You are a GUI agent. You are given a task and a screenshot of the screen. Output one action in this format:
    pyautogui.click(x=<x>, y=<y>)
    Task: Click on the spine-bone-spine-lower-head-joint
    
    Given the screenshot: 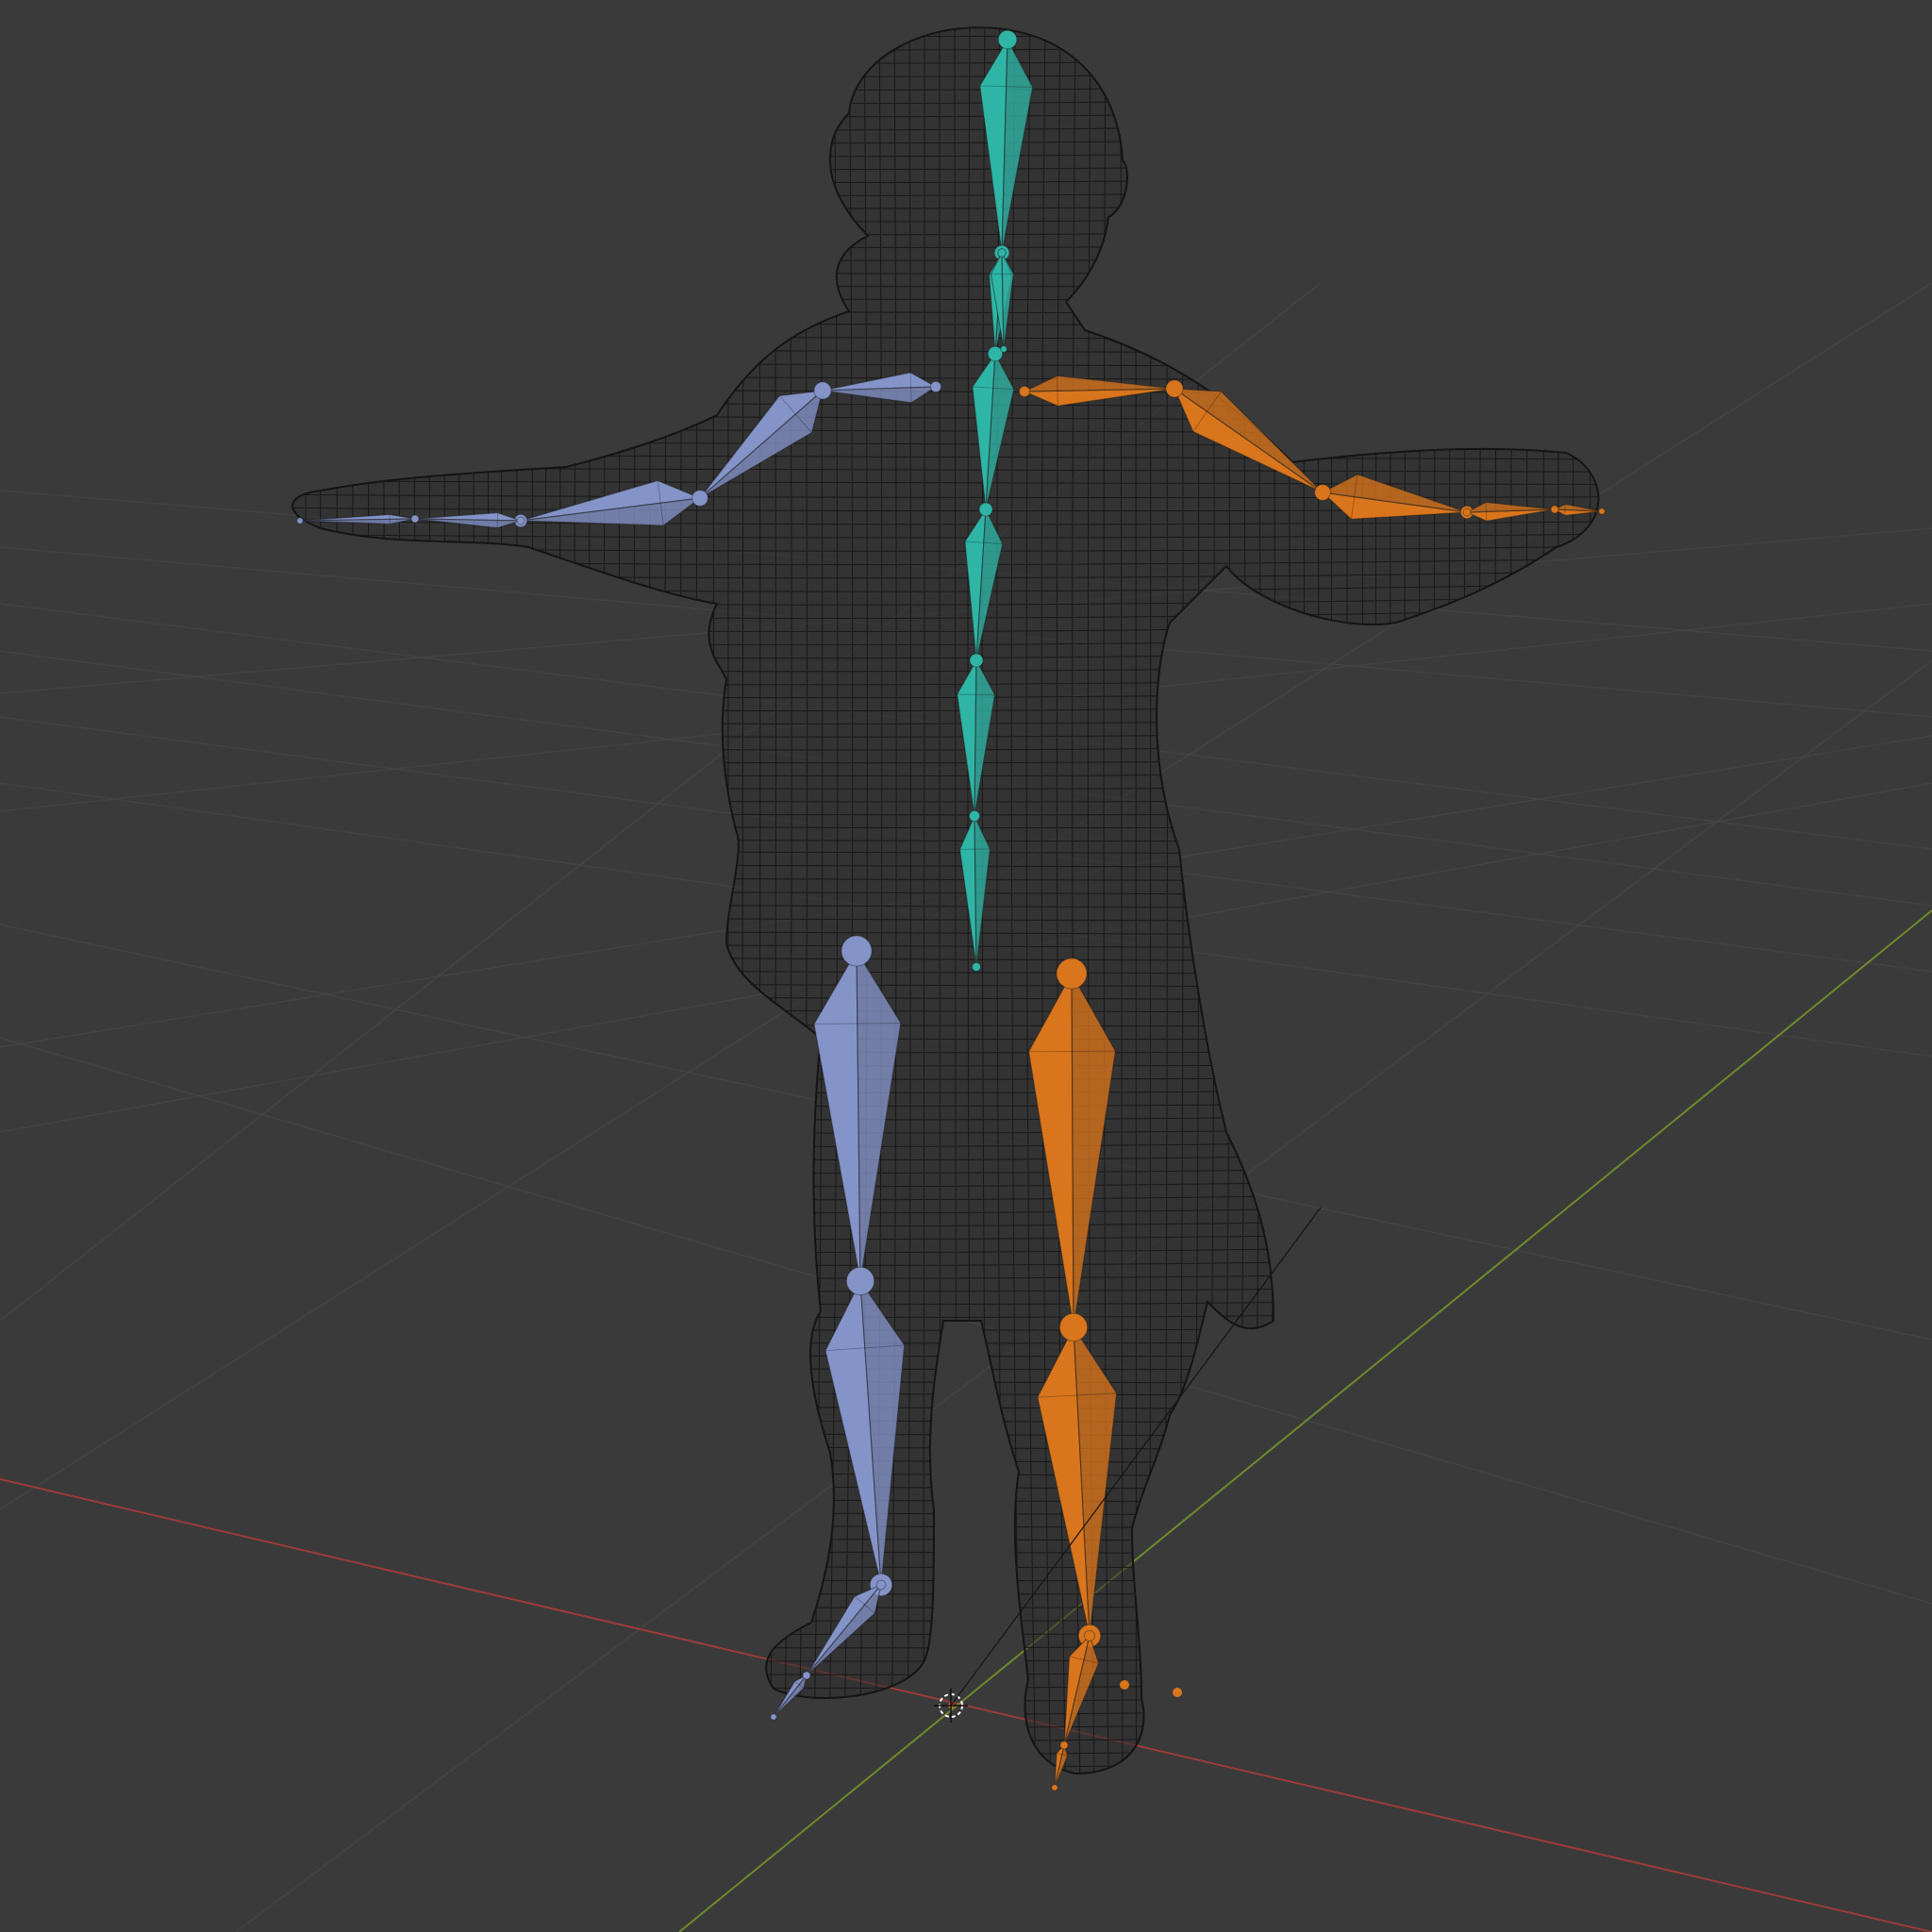 What is the action you would take?
    pyautogui.click(x=974, y=816)
    